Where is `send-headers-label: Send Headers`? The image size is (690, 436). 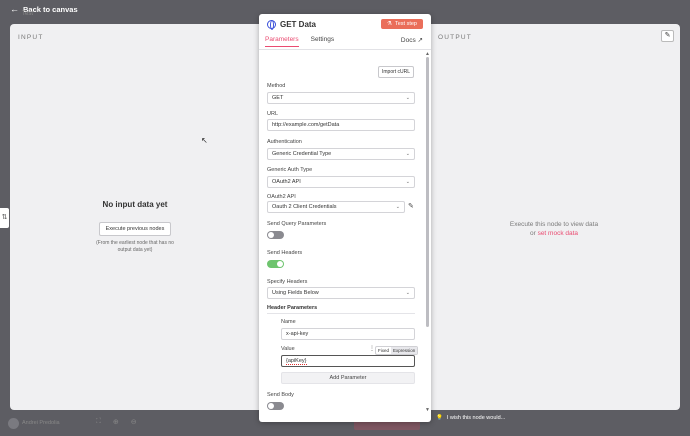 send-headers-label: Send Headers is located at coordinates (285, 253).